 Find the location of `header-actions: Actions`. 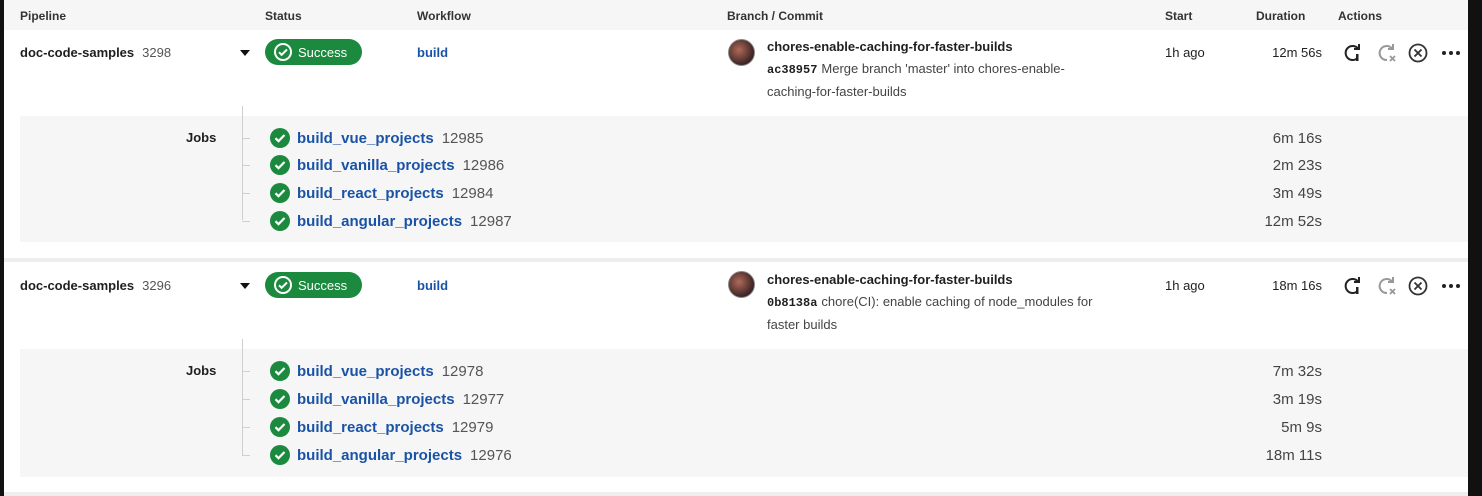

header-actions: Actions is located at coordinates (1360, 16).